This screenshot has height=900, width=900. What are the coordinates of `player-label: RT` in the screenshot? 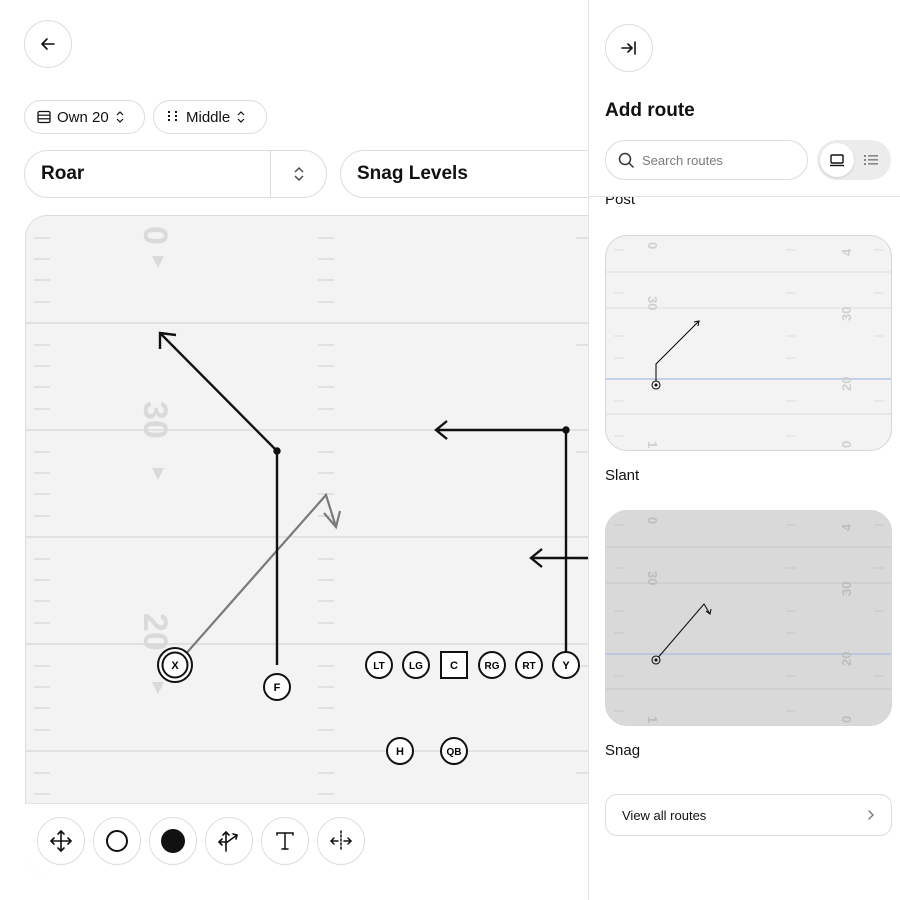 It's located at (528, 666).